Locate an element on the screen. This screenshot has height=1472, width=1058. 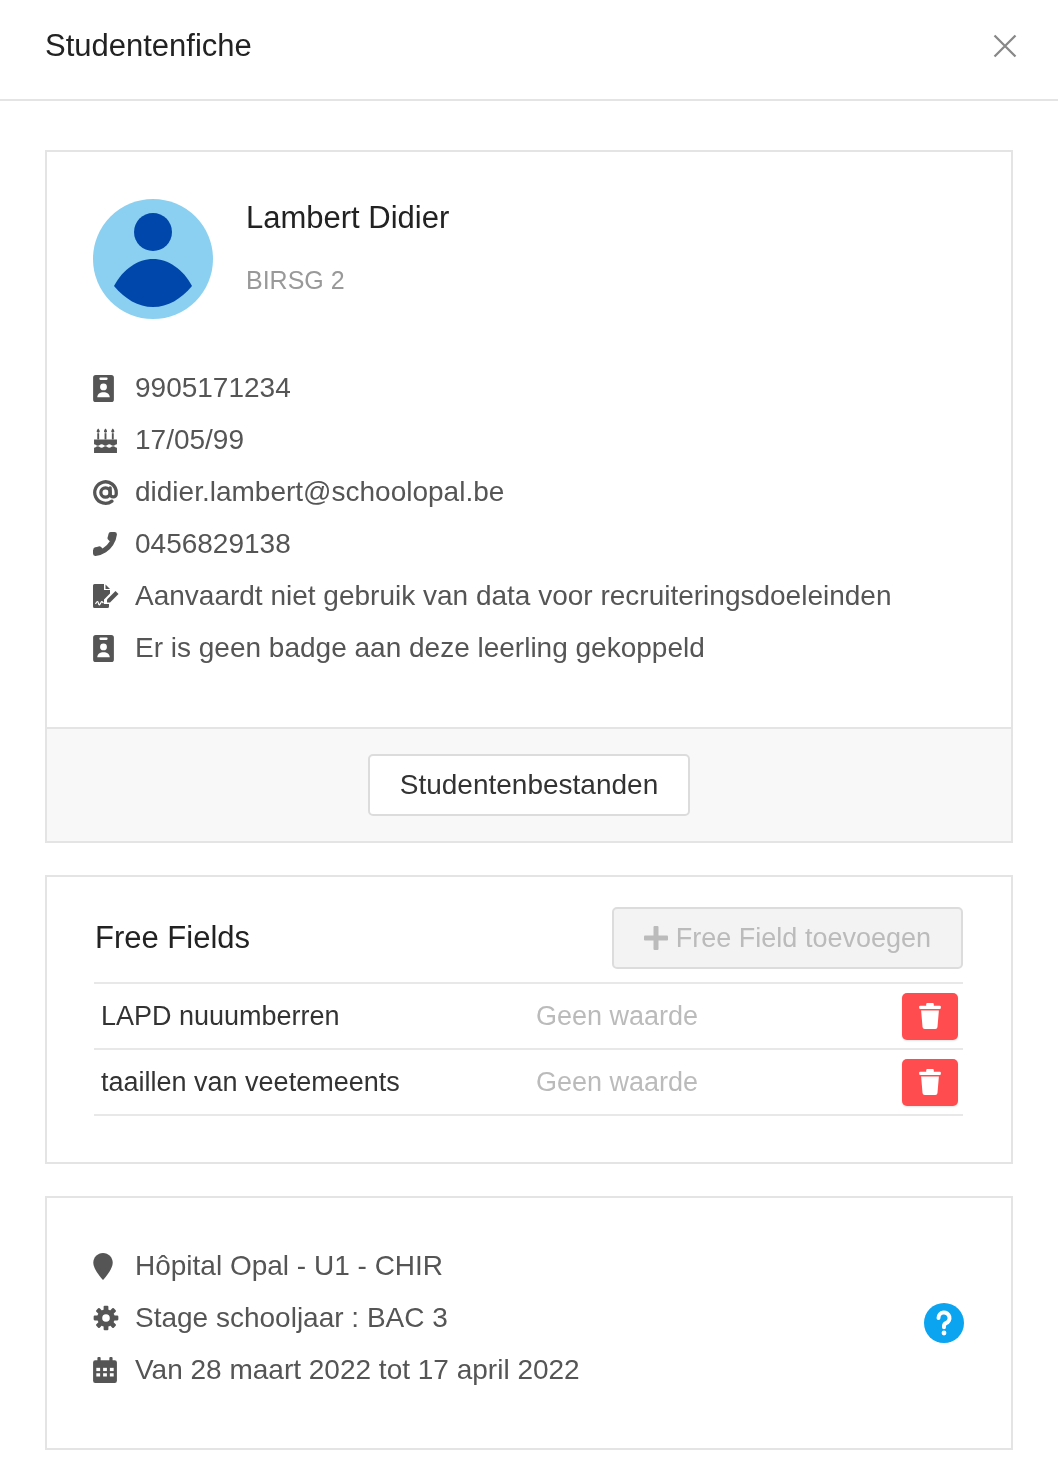
help-icon is located at coordinates (944, 1323).